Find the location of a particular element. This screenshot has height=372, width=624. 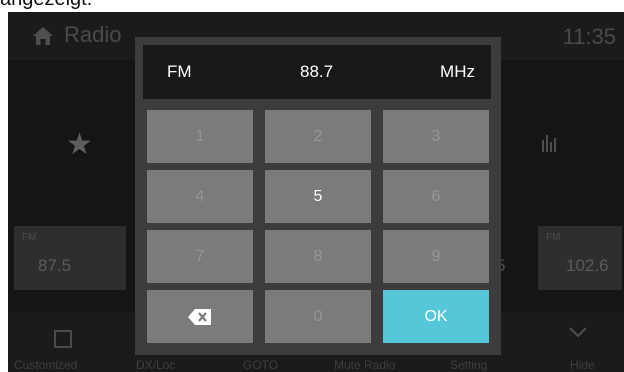

frequency-display: FM 88.7 MHz is located at coordinates (317, 72).